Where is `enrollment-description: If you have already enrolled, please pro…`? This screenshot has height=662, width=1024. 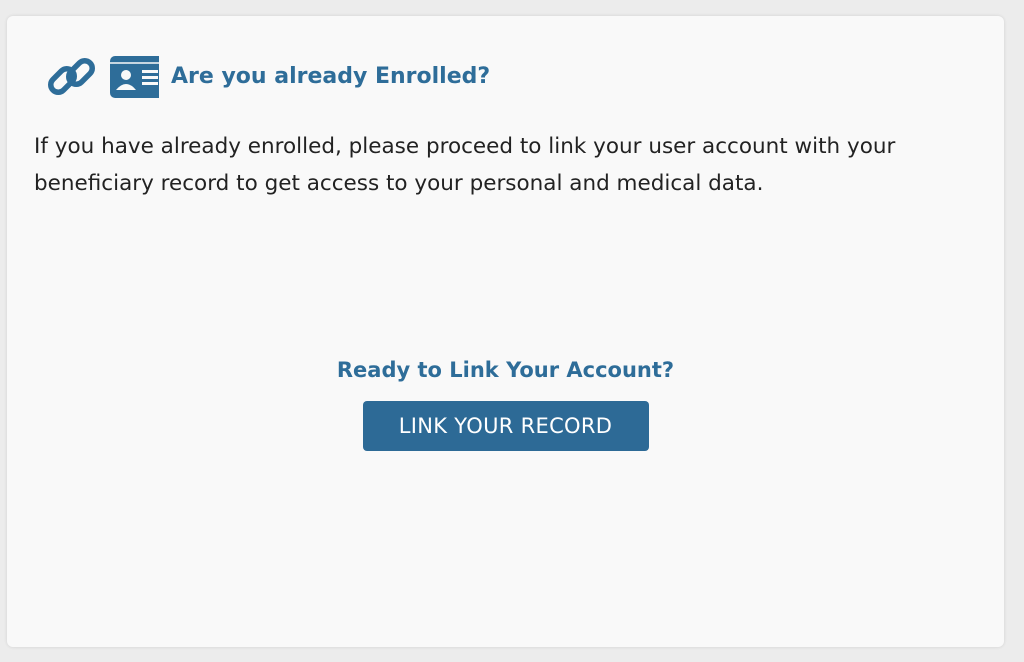 enrollment-description: If you have already enrolled, please pro… is located at coordinates (465, 165).